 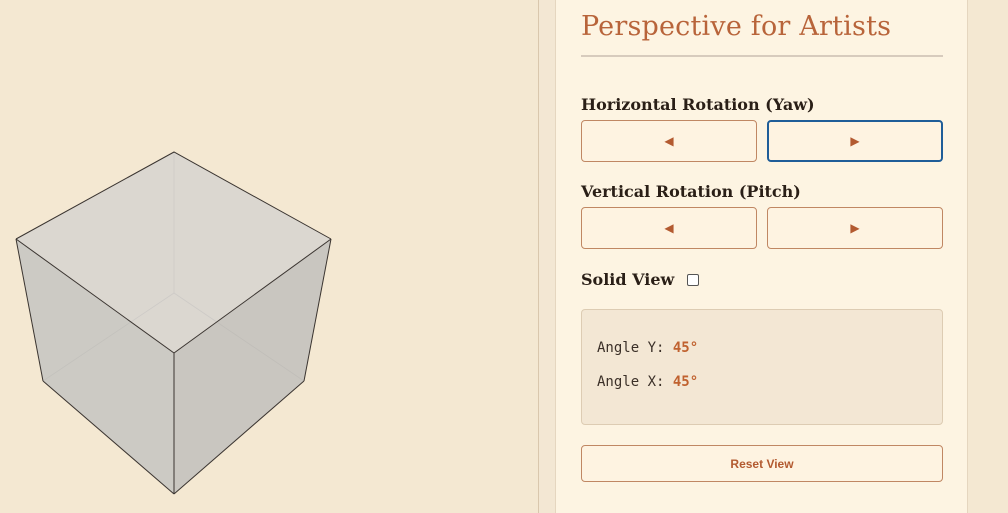 I want to click on solid-view-checkbox, so click(x=693, y=280).